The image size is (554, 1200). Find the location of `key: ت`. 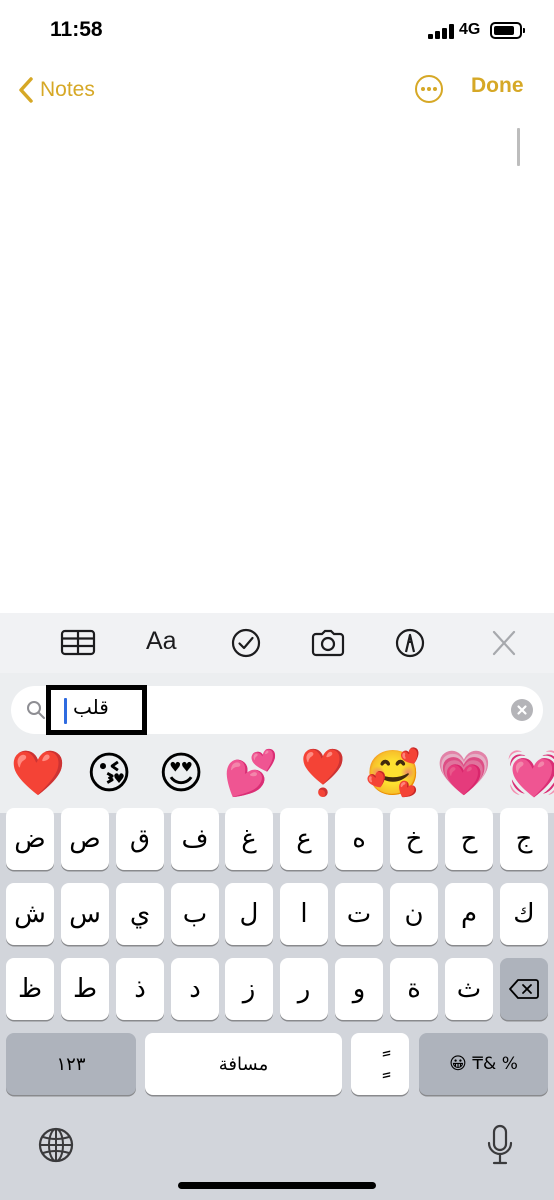

key: ت is located at coordinates (359, 914).